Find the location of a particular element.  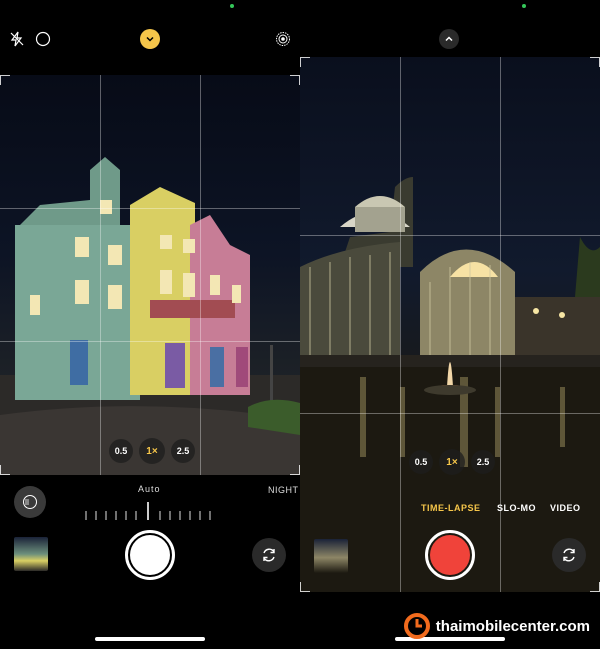

watermark: thaimobilecenter.com is located at coordinates (496, 626).